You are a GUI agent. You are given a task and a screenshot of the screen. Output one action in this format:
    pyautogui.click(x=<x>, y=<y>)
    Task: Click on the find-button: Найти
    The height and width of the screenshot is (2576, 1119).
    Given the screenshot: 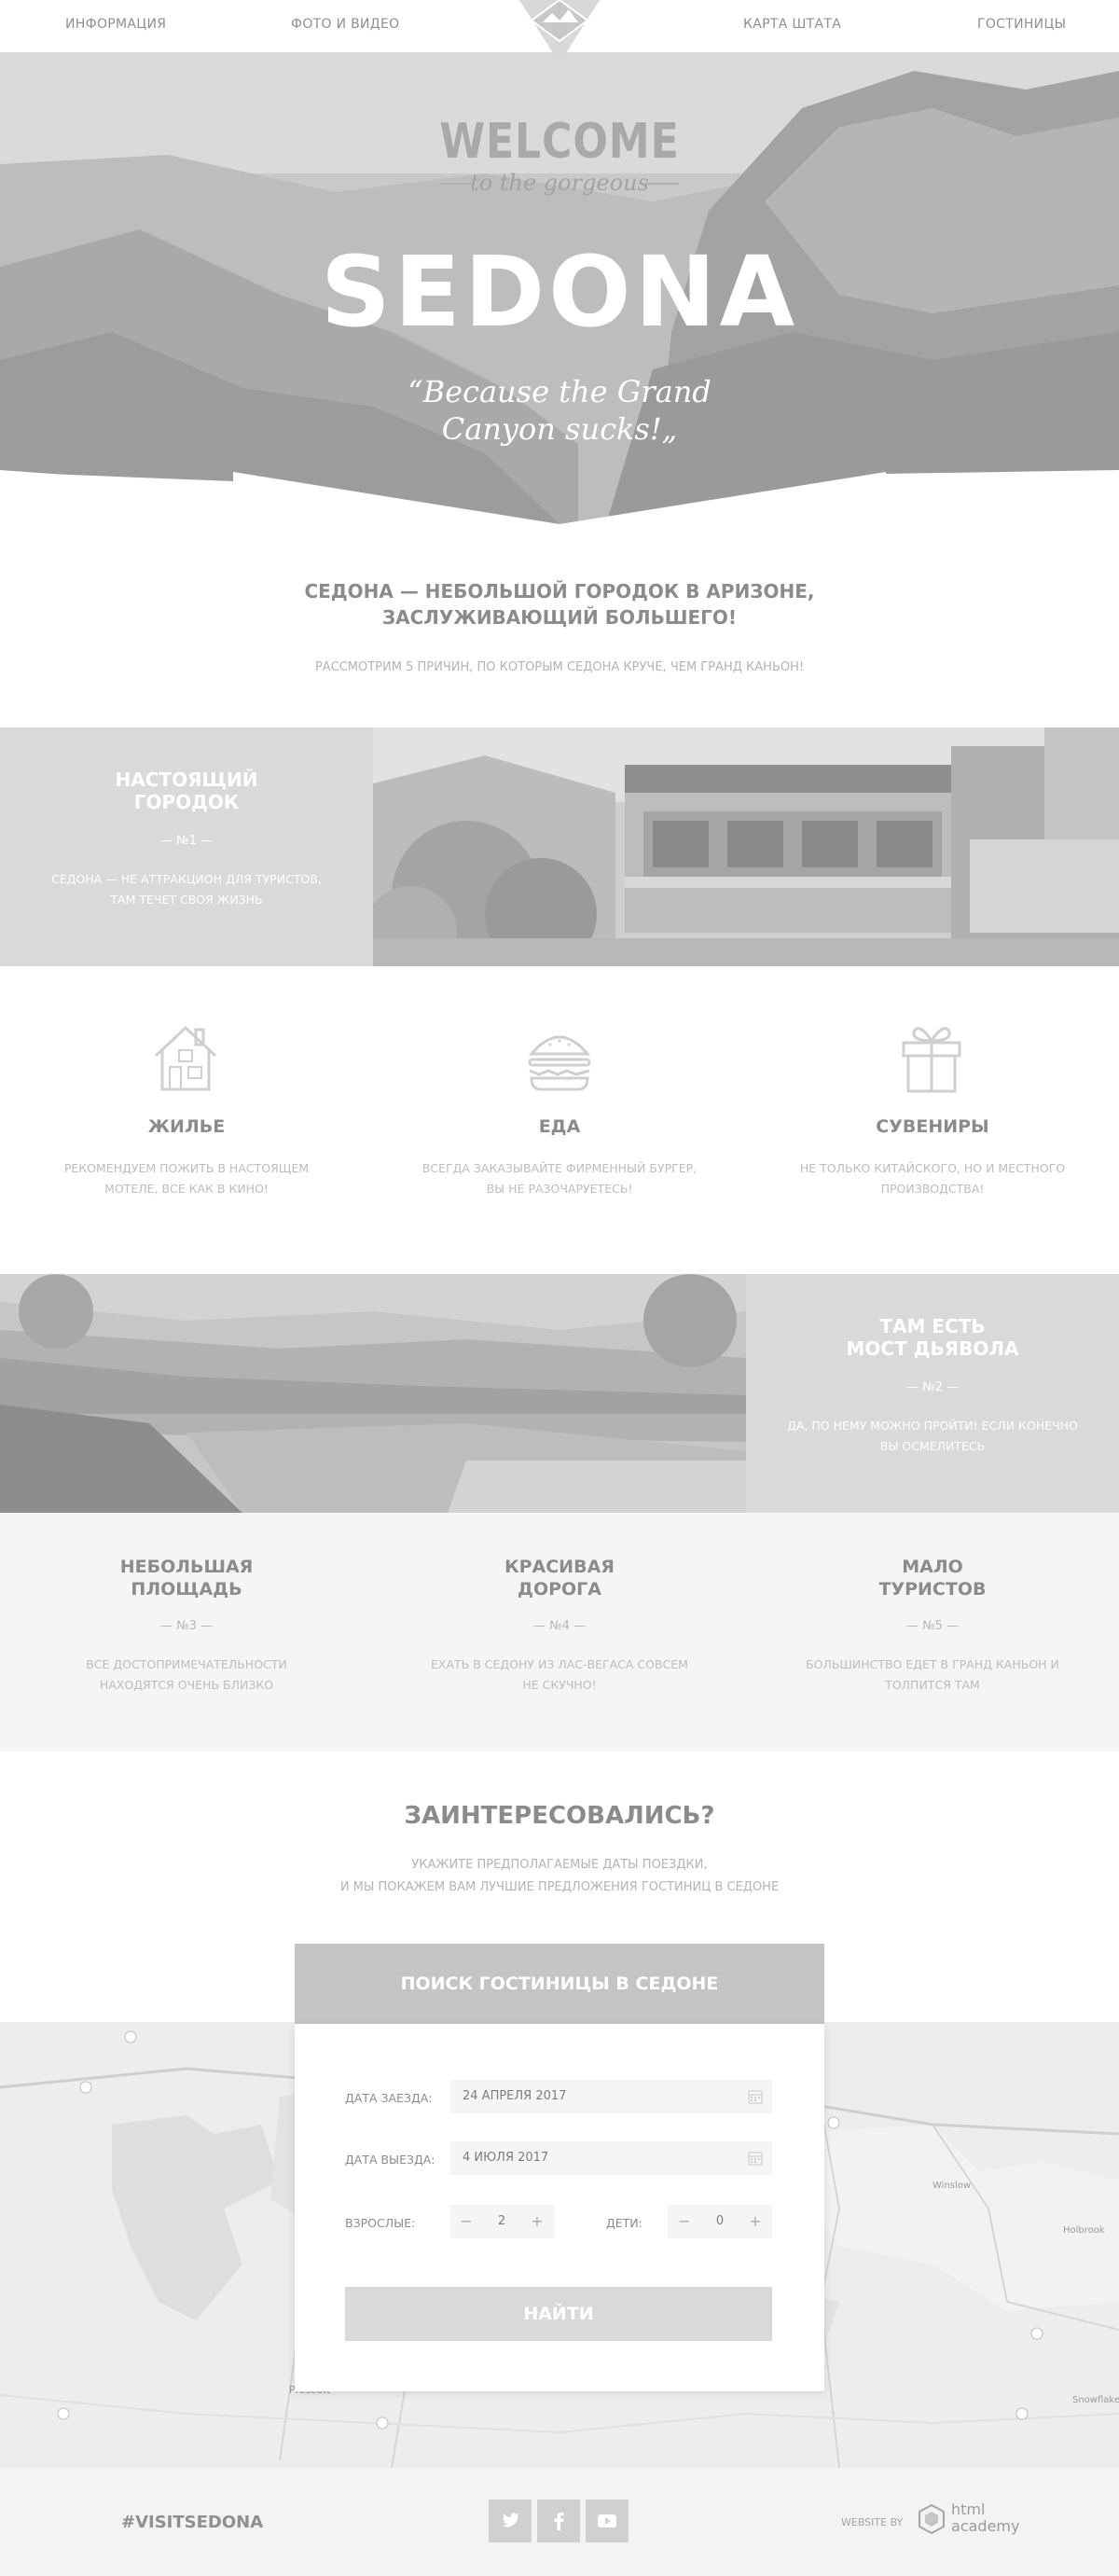 What is the action you would take?
    pyautogui.click(x=558, y=2314)
    